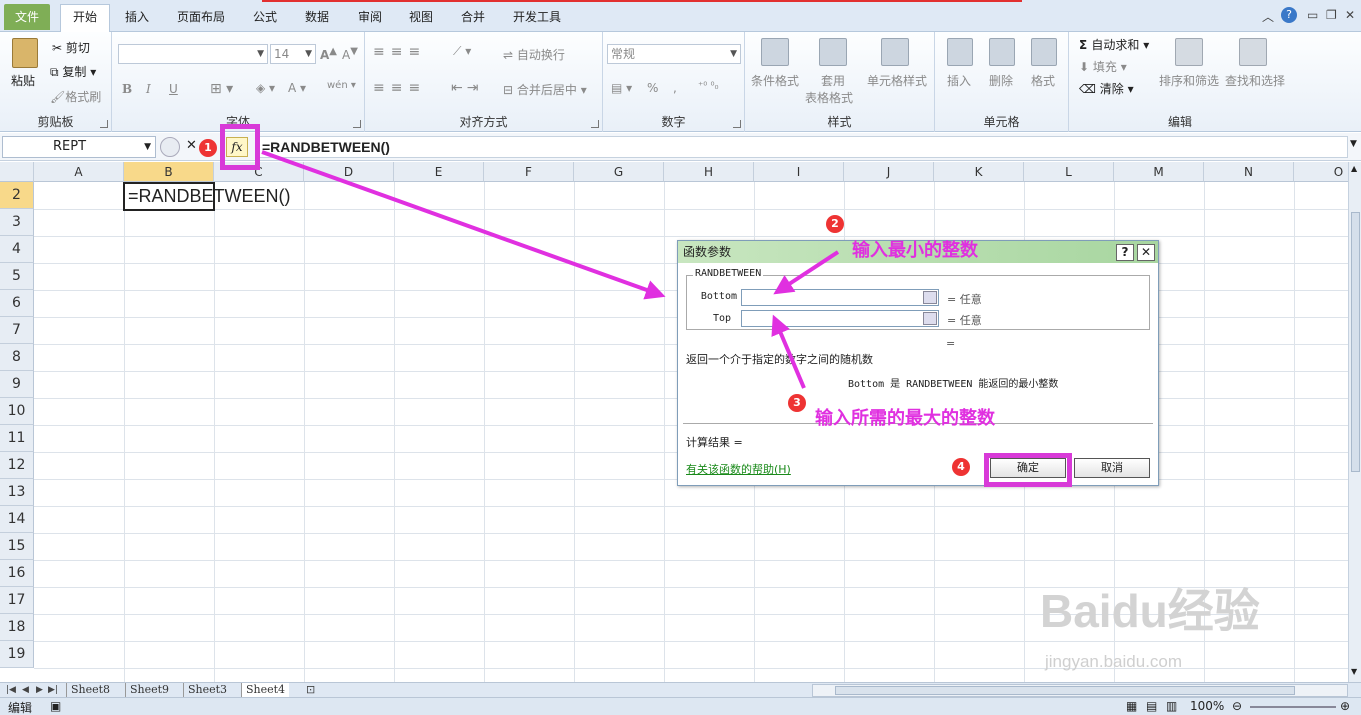  I want to click on clear-button: ⌫ 清除 ▾, so click(1106, 88).